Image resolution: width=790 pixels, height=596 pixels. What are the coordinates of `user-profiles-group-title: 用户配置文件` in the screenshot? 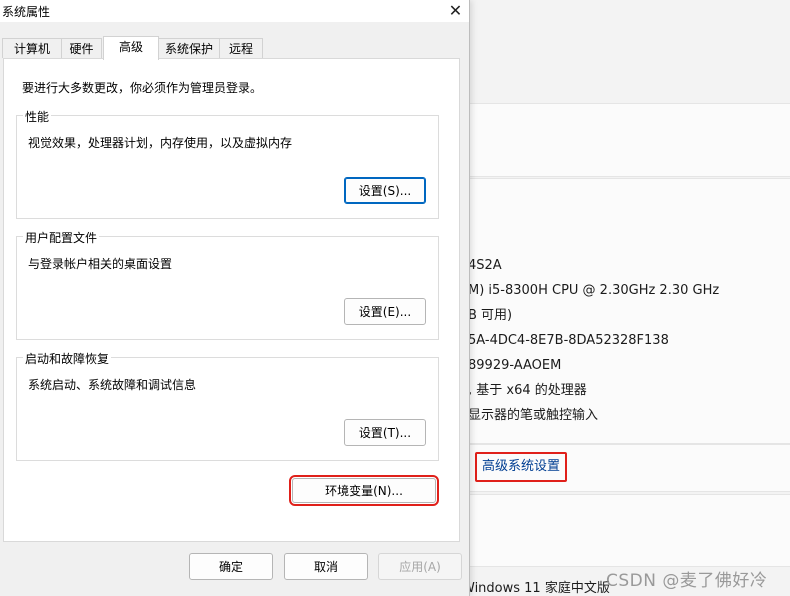 It's located at (61, 237).